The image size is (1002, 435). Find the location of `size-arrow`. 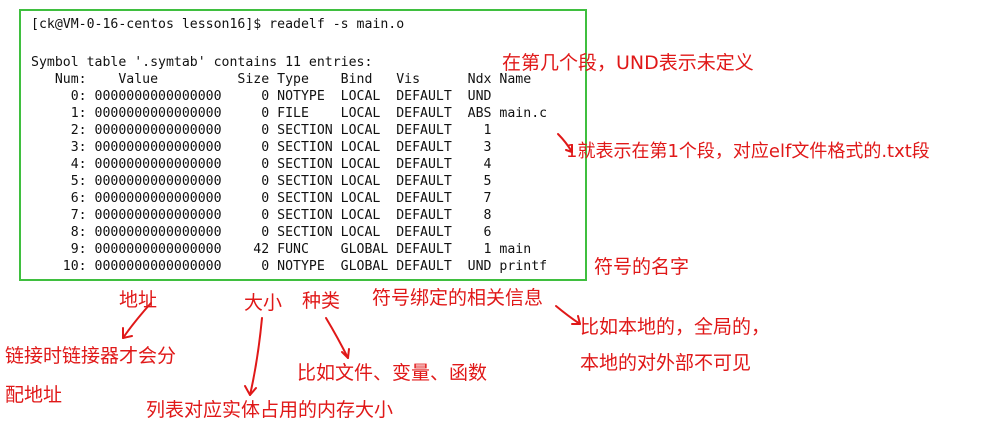

size-arrow is located at coordinates (256, 356).